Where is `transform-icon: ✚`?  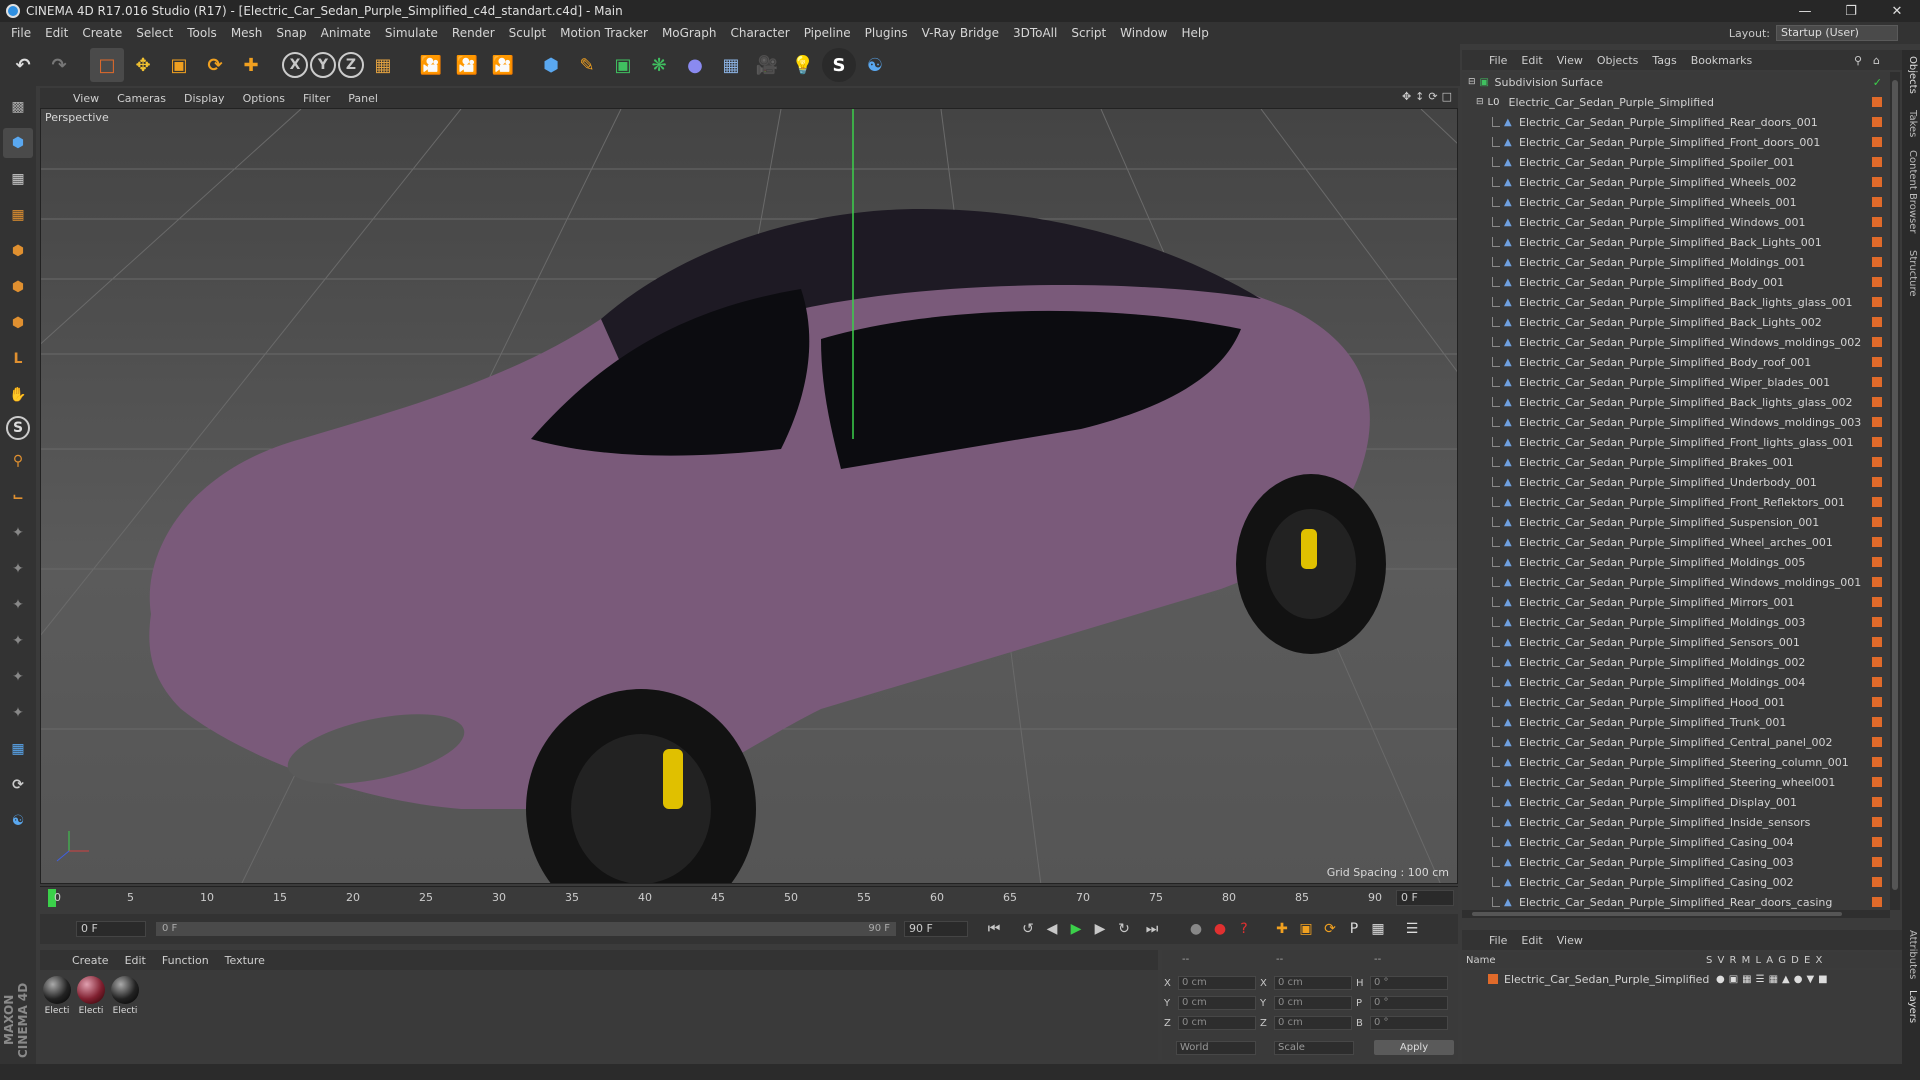 transform-icon: ✚ is located at coordinates (251, 65).